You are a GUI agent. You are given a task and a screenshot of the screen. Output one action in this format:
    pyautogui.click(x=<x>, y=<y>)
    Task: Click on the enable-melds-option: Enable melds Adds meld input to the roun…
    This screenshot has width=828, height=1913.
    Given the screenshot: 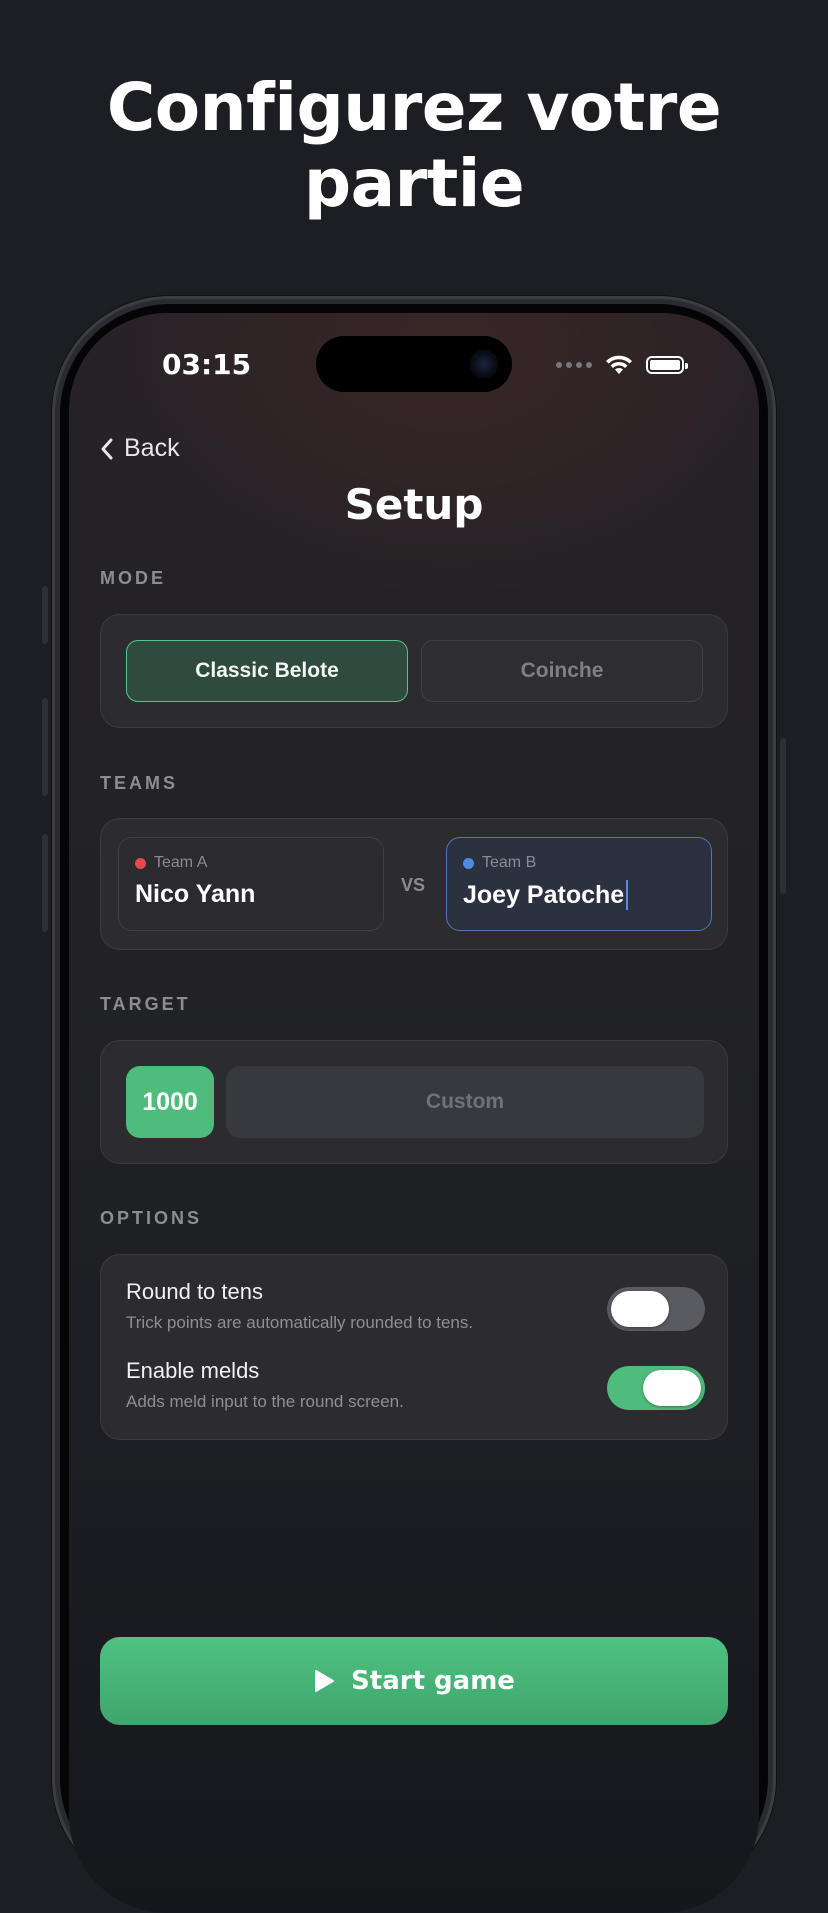 What is the action you would take?
    pyautogui.click(x=406, y=1385)
    